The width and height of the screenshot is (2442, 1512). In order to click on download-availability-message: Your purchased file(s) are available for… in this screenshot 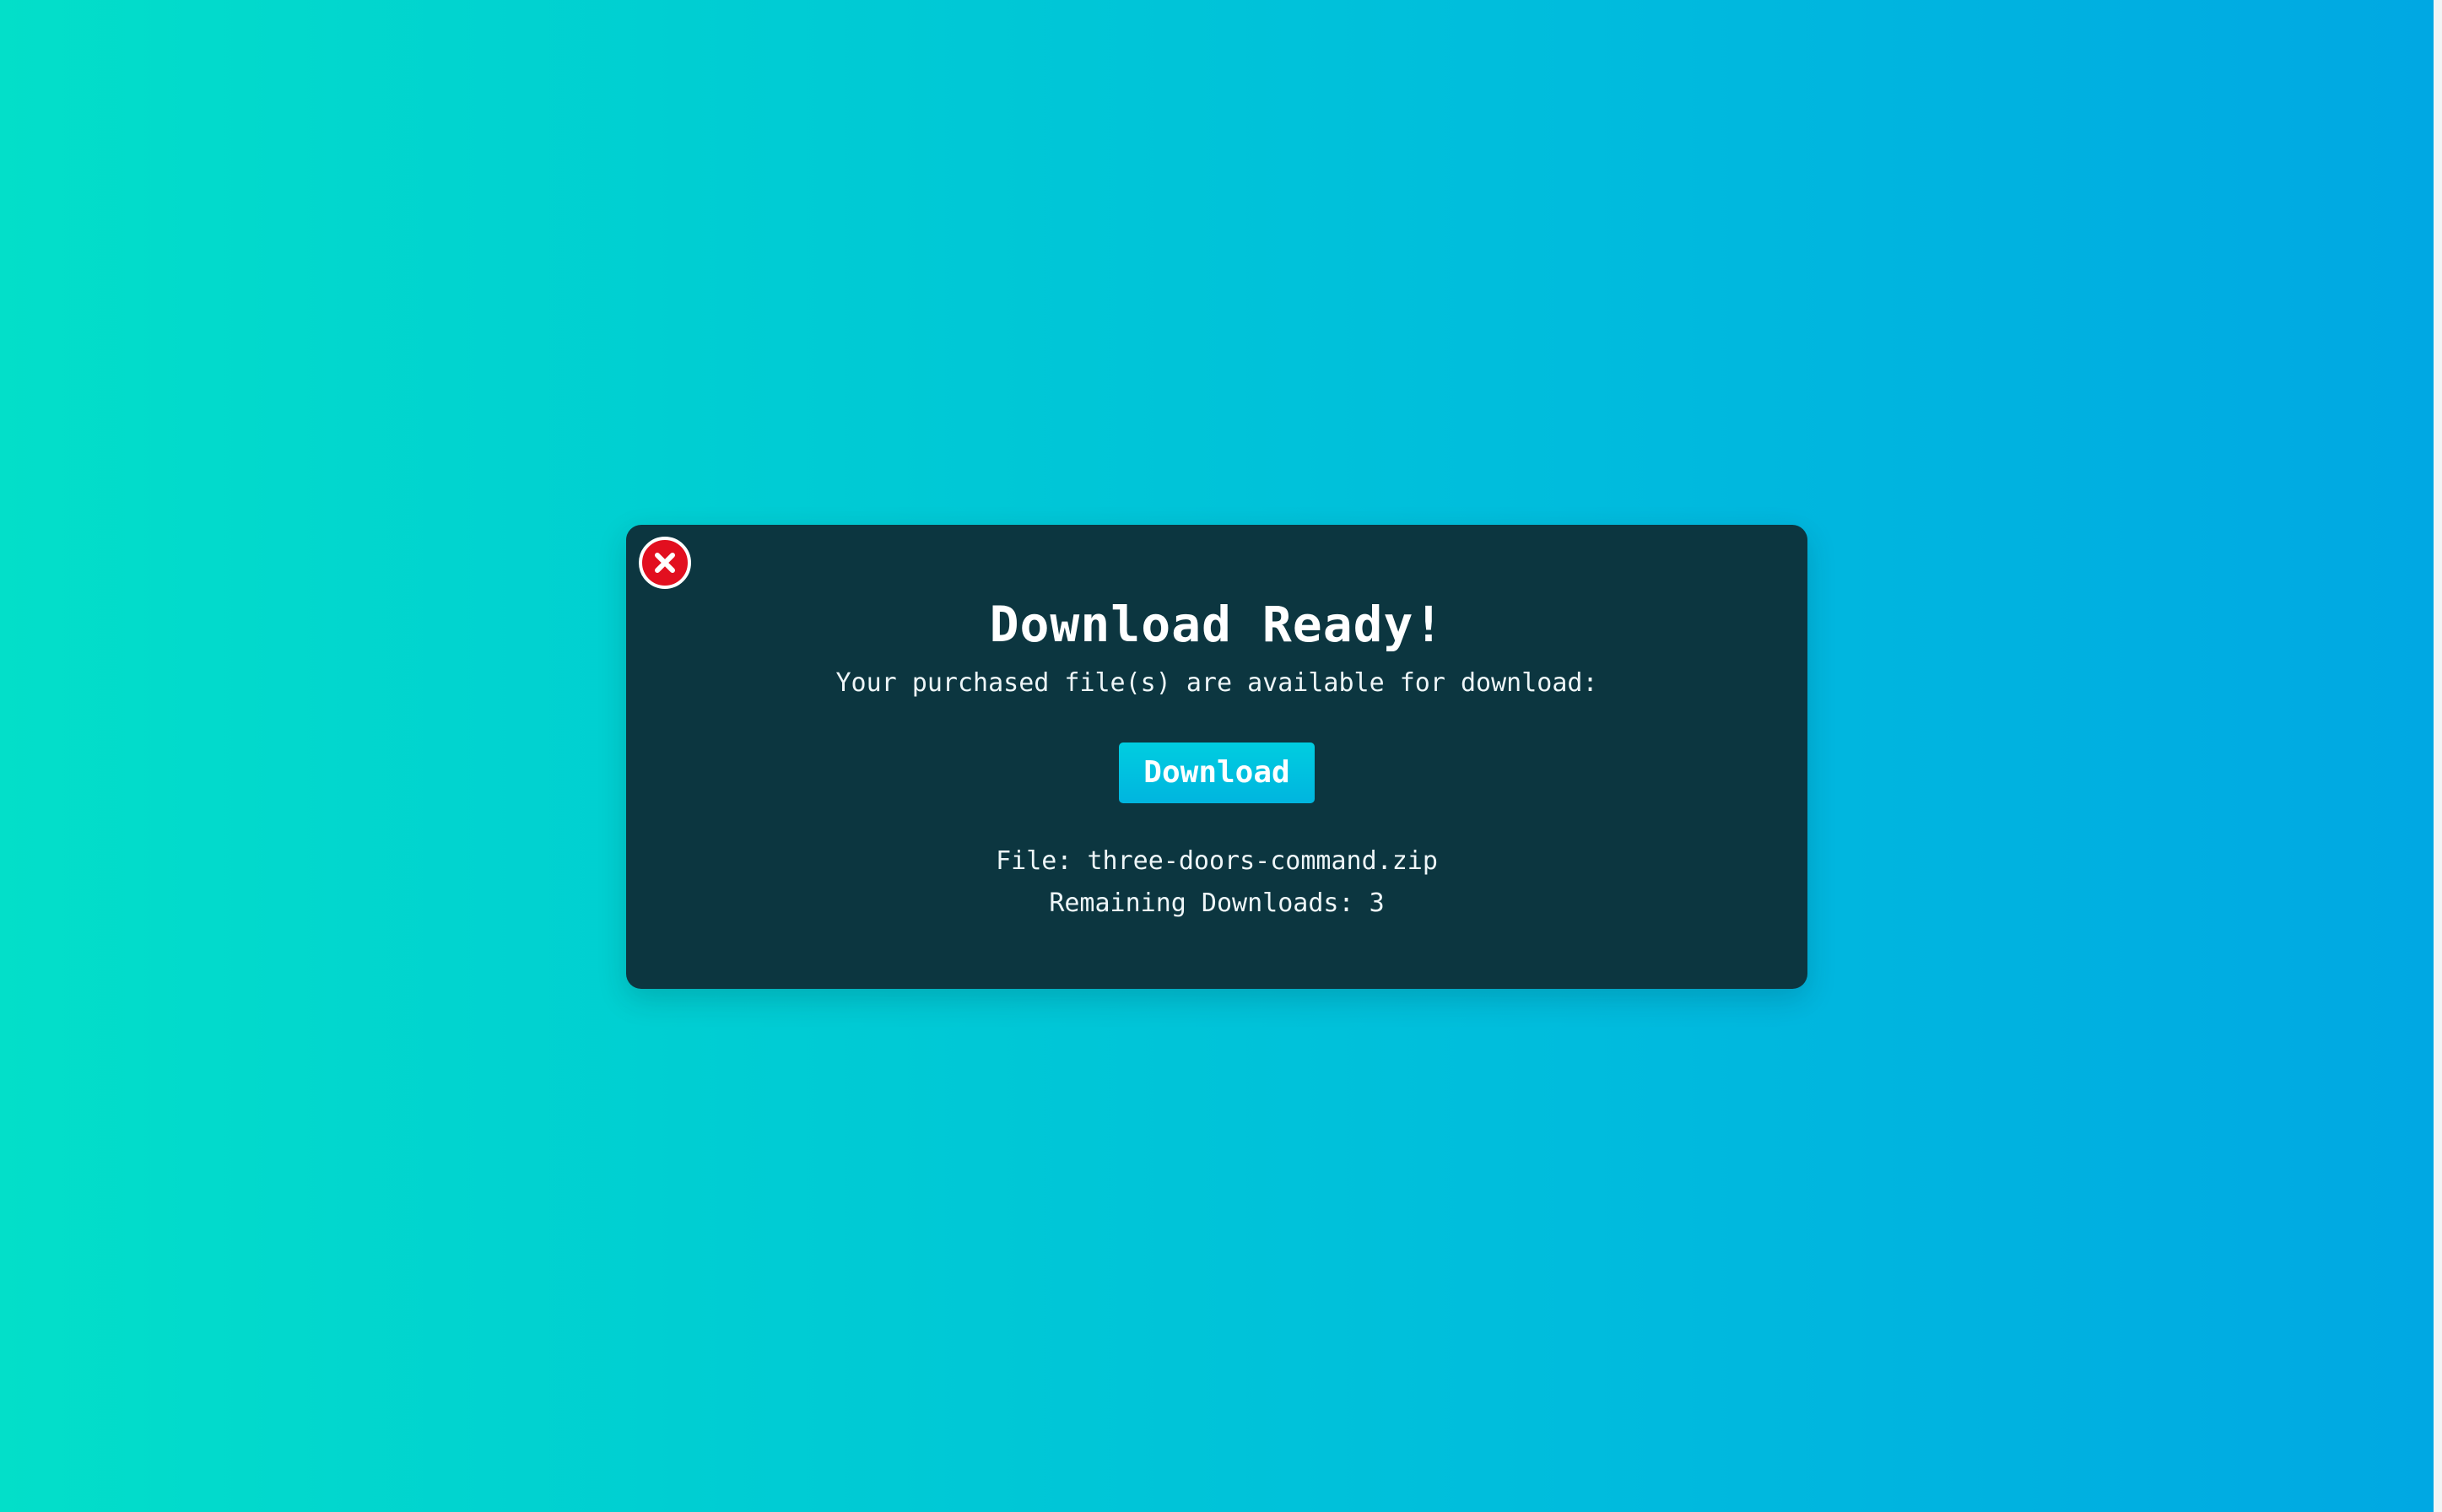, I will do `click(1216, 683)`.